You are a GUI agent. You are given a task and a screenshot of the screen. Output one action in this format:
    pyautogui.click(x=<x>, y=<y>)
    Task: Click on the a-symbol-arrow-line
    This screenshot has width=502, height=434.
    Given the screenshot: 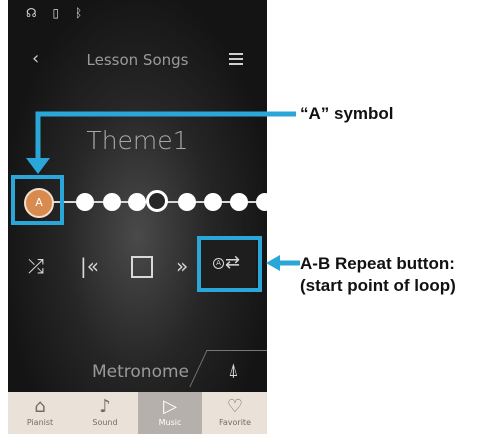 What is the action you would take?
    pyautogui.click(x=165, y=135)
    